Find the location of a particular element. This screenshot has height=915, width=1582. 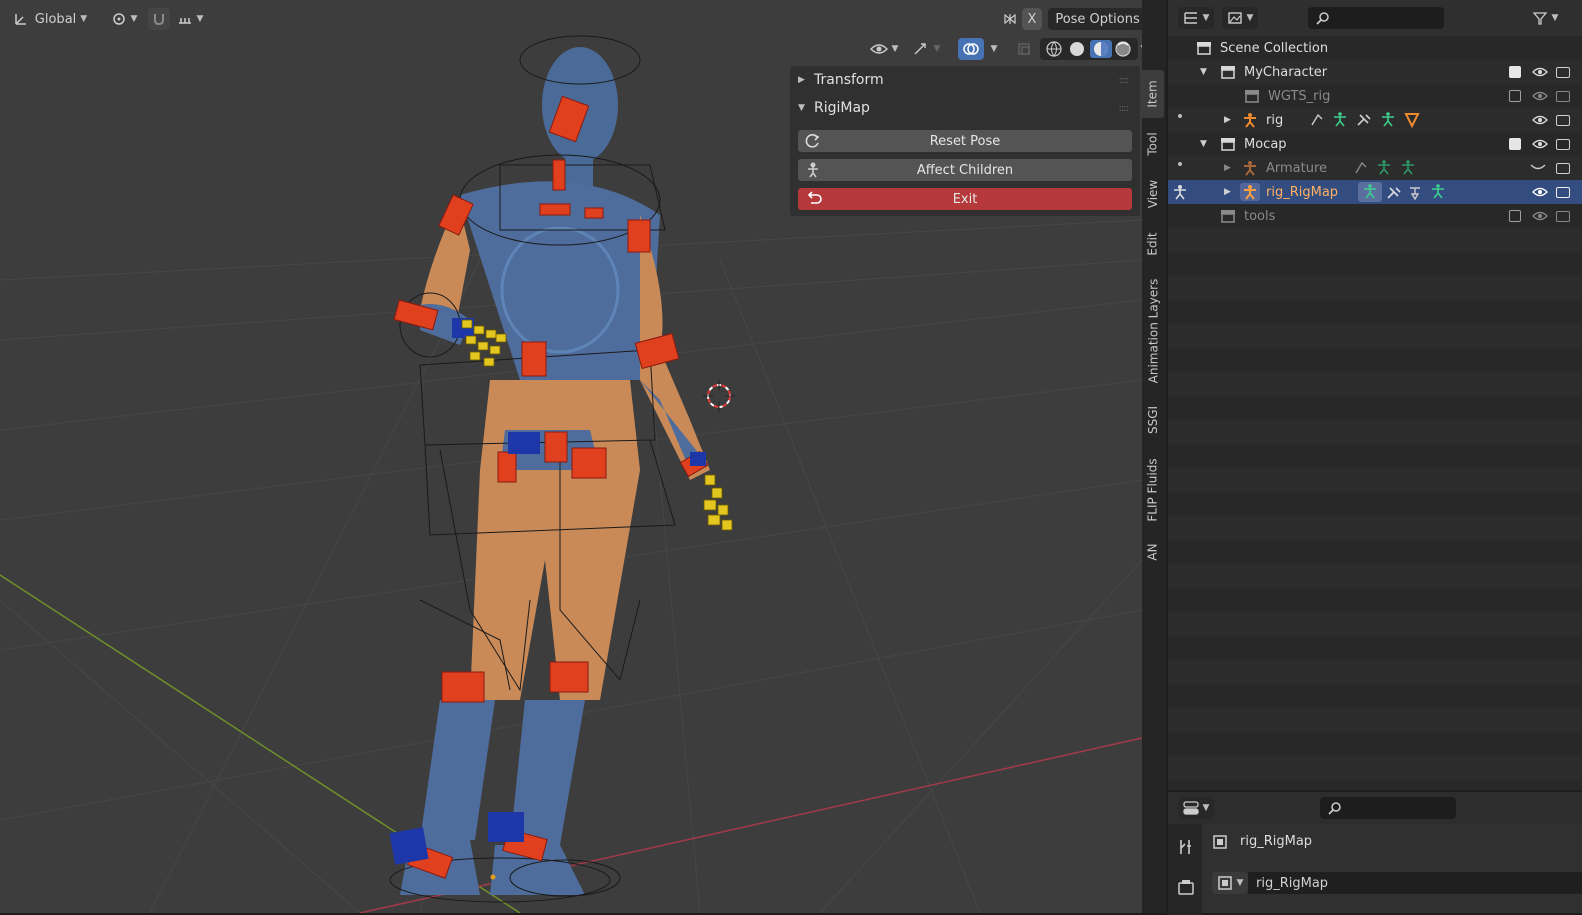

transform-panel-title: Transform is located at coordinates (849, 80).